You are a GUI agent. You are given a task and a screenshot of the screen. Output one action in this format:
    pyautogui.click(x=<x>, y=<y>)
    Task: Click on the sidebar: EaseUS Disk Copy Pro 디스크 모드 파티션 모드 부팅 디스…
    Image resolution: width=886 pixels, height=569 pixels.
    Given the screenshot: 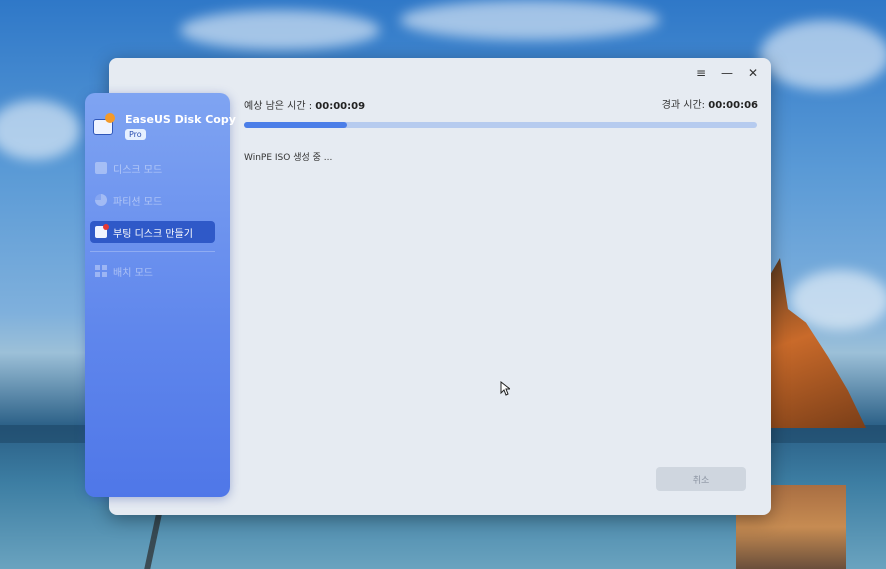 What is the action you would take?
    pyautogui.click(x=160, y=295)
    